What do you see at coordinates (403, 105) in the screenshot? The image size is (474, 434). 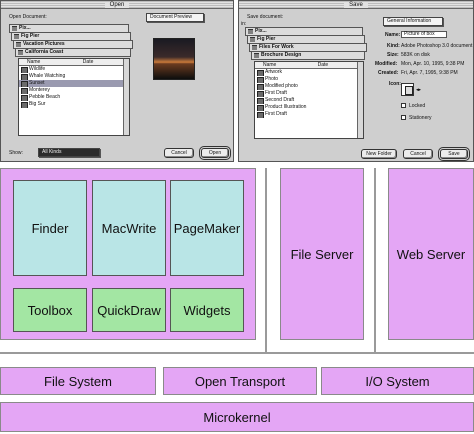 I see `locked-checkbox` at bounding box center [403, 105].